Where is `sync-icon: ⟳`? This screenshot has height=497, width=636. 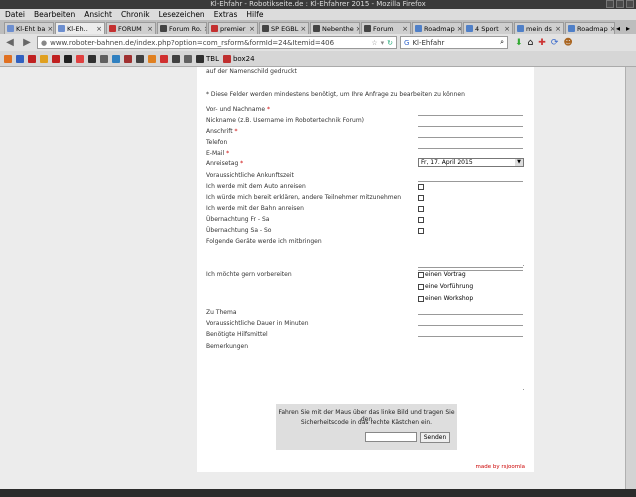 sync-icon: ⟳ is located at coordinates (555, 43).